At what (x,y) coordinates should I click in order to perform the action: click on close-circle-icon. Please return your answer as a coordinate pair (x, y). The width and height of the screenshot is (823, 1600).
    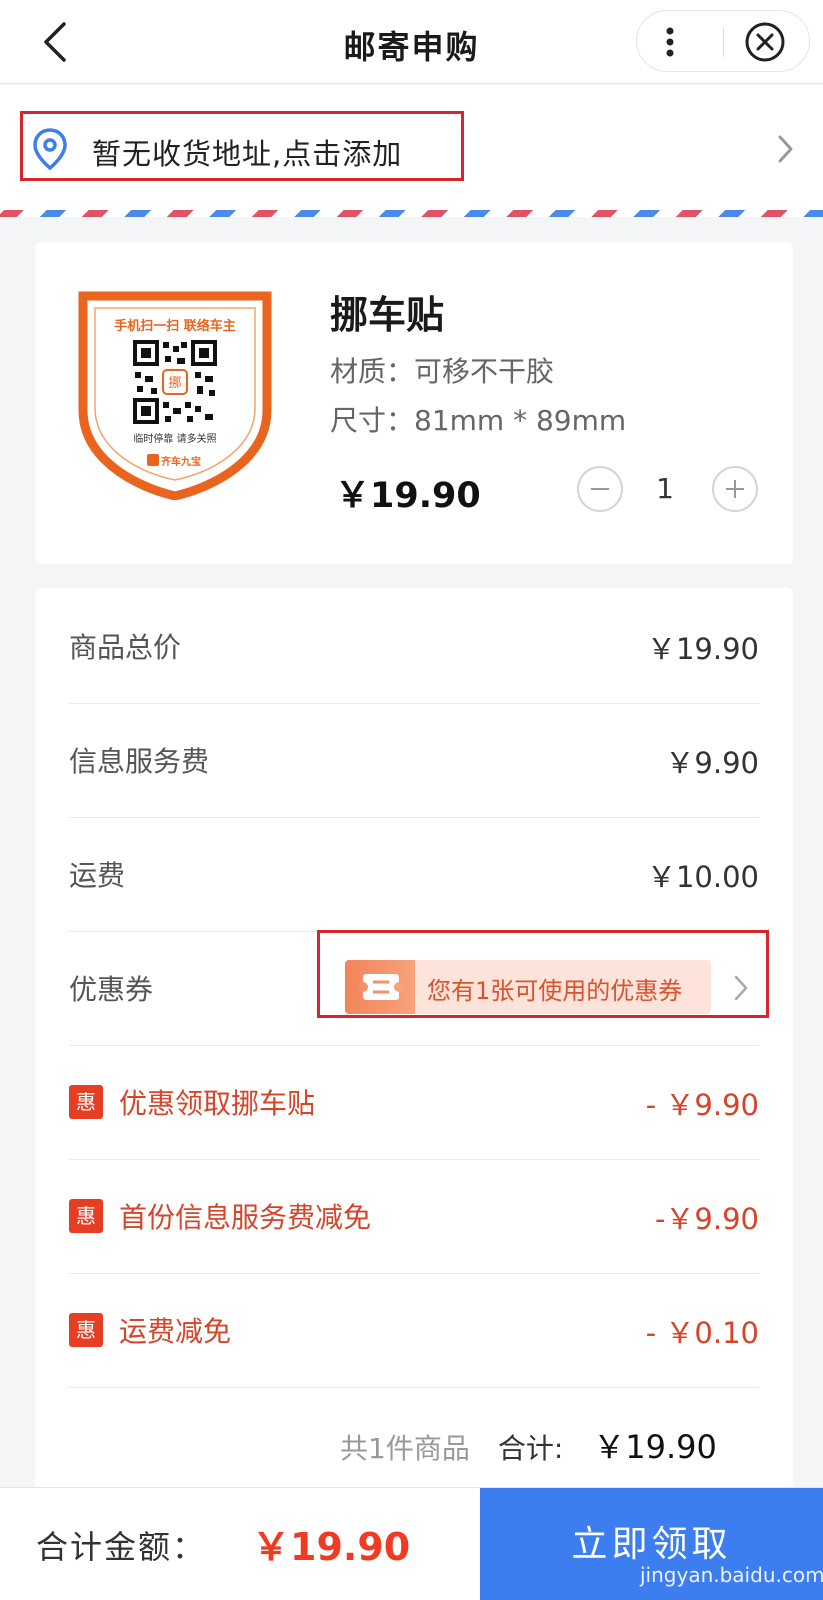
    Looking at the image, I should click on (765, 42).